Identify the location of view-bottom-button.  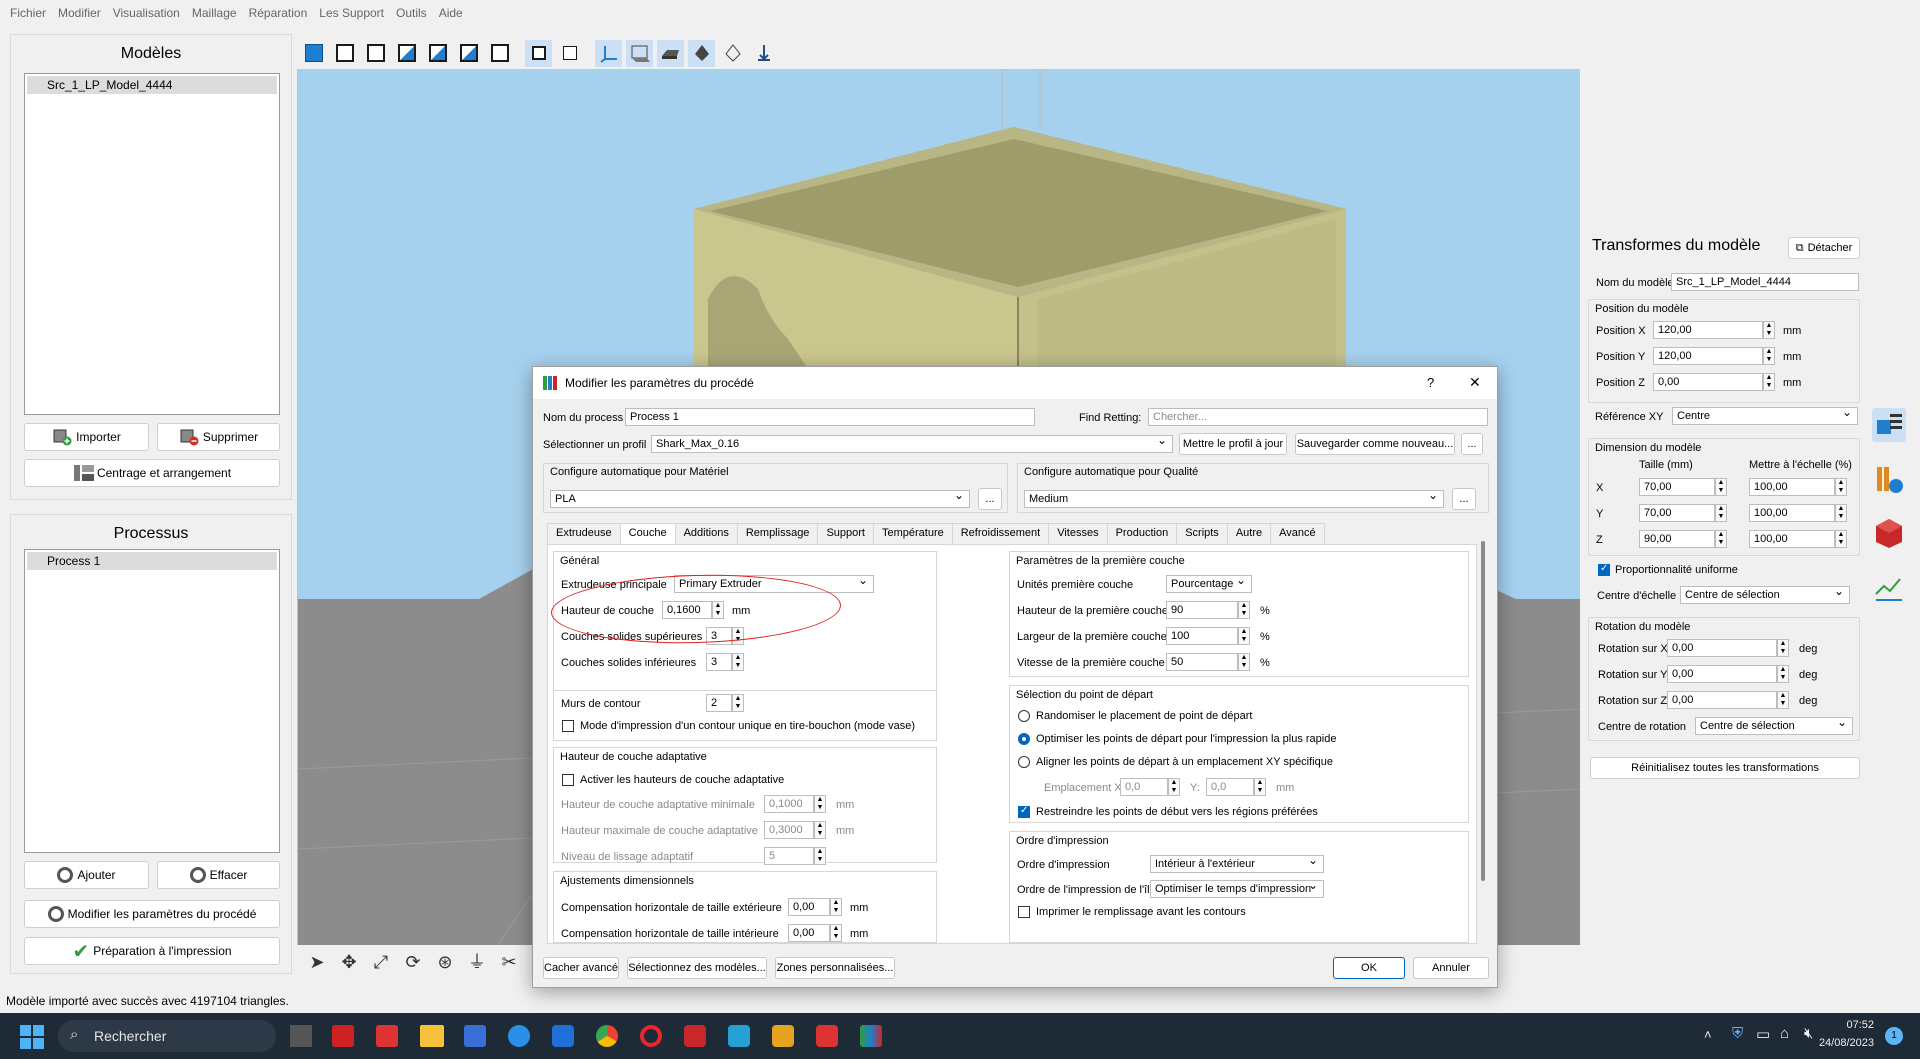
(499, 53).